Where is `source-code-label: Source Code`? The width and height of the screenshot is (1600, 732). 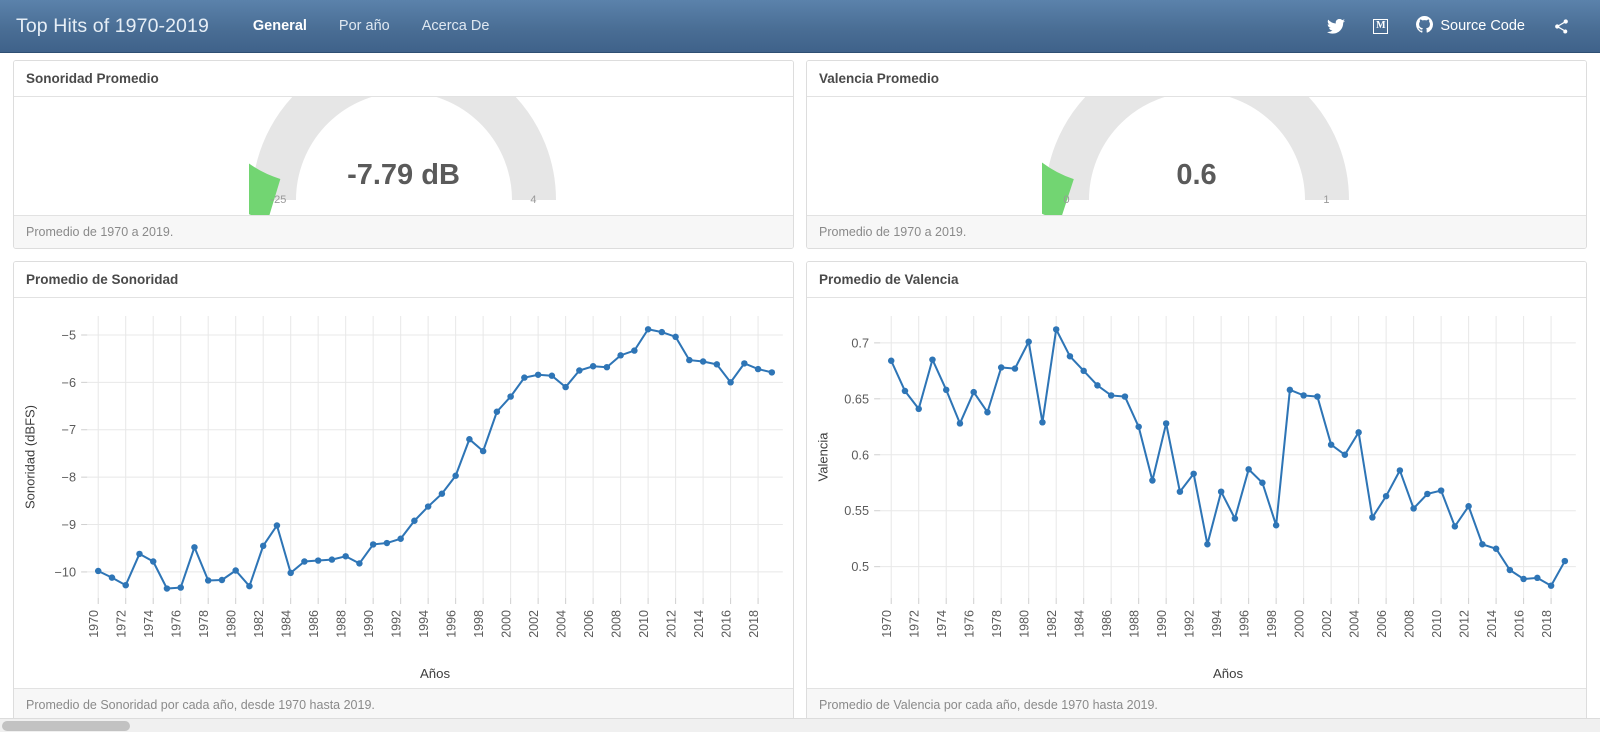
source-code-label: Source Code is located at coordinates (1482, 26).